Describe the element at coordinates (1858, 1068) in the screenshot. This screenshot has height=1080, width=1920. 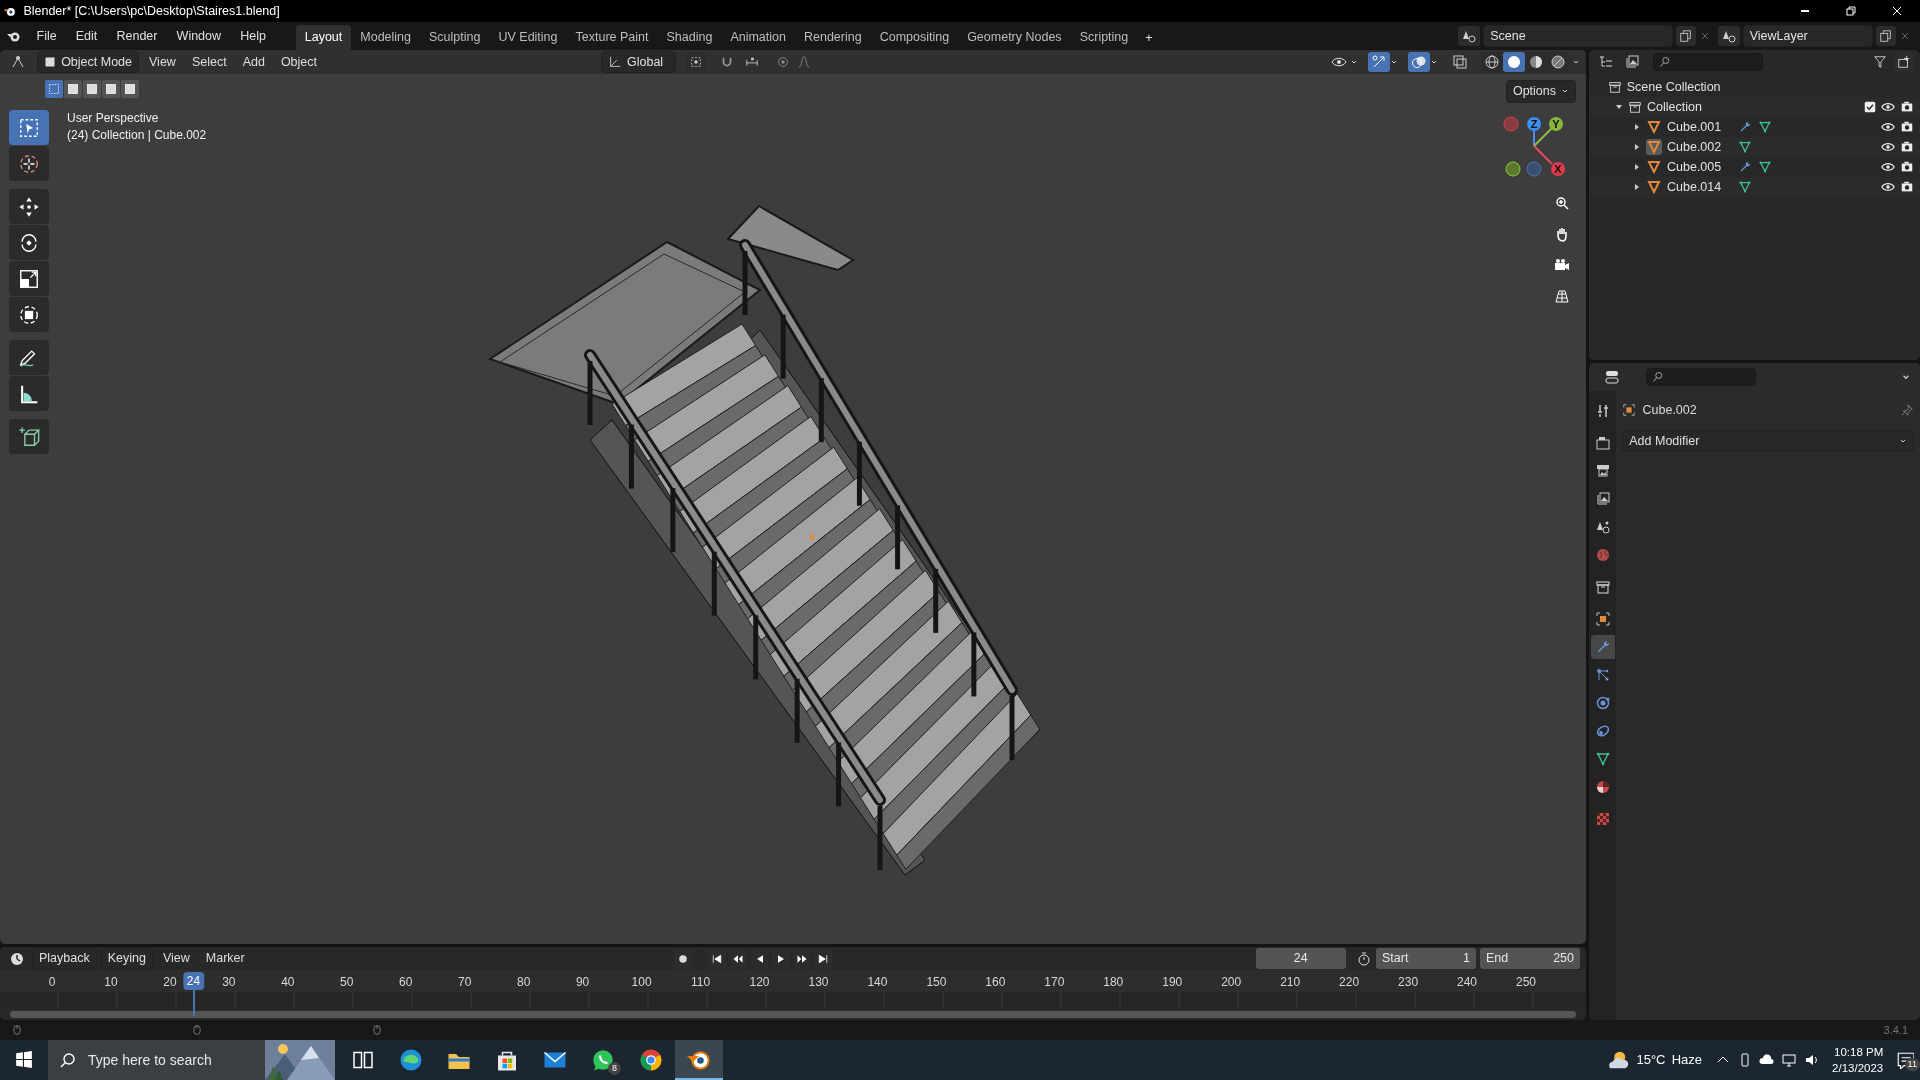
I see `clock-date: 2/13/2023` at that location.